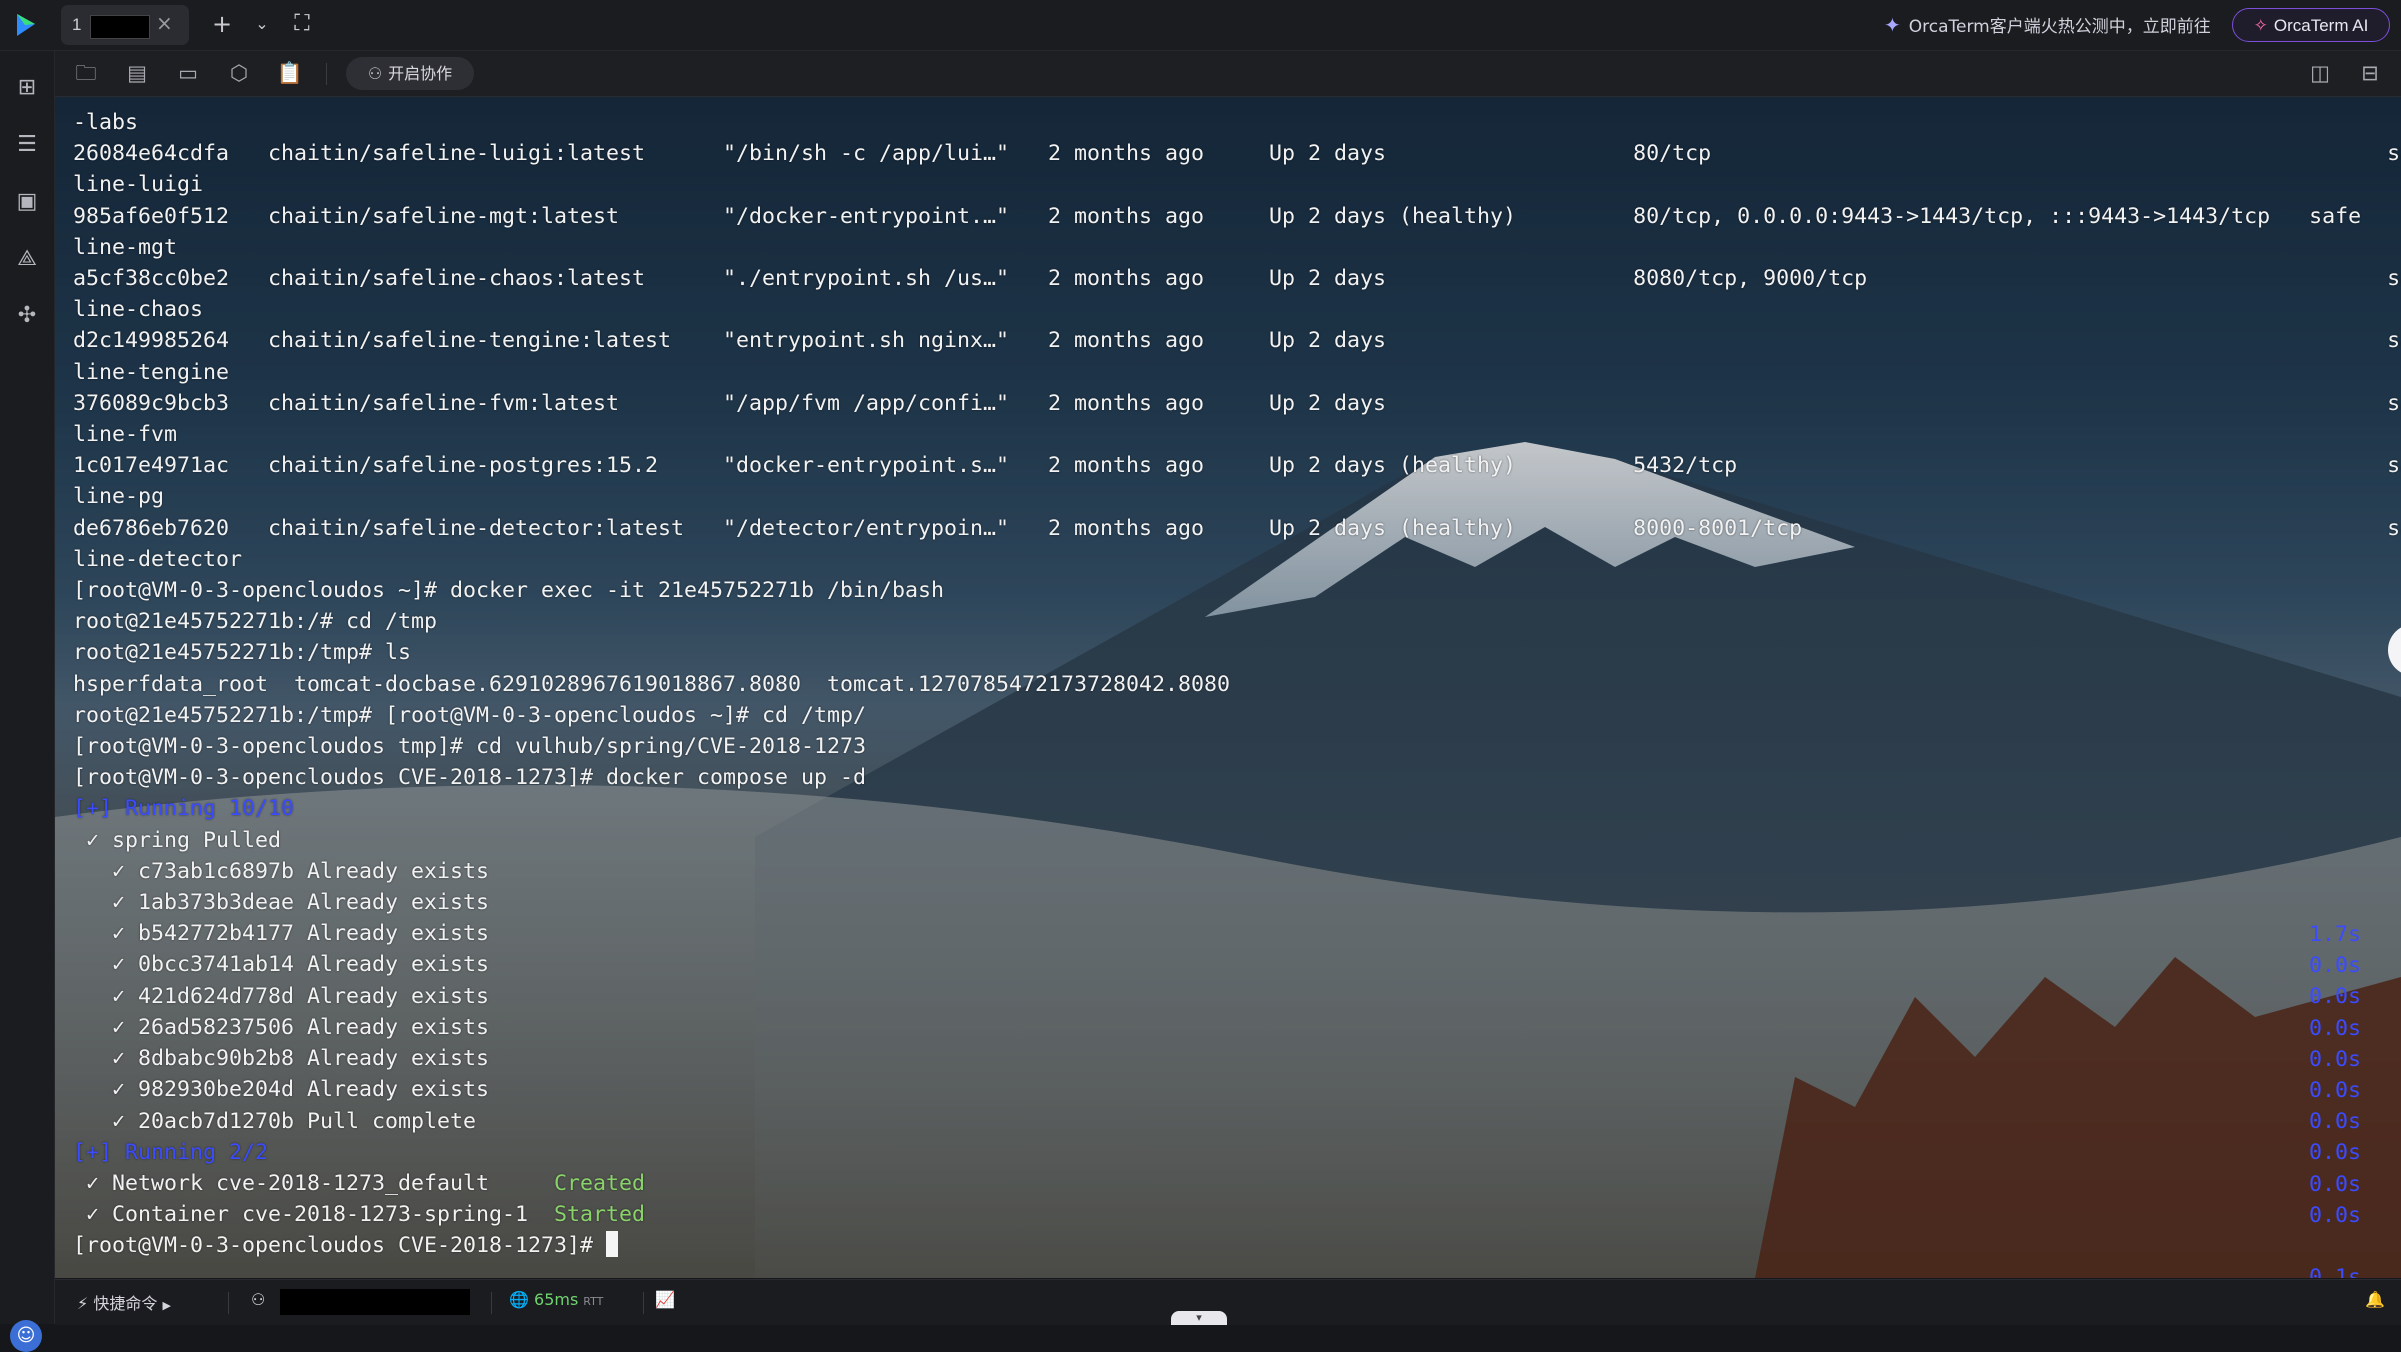  I want to click on promo-banner: ✦ OrcaTerm客户端火热公测中，立即前往, so click(2047, 25).